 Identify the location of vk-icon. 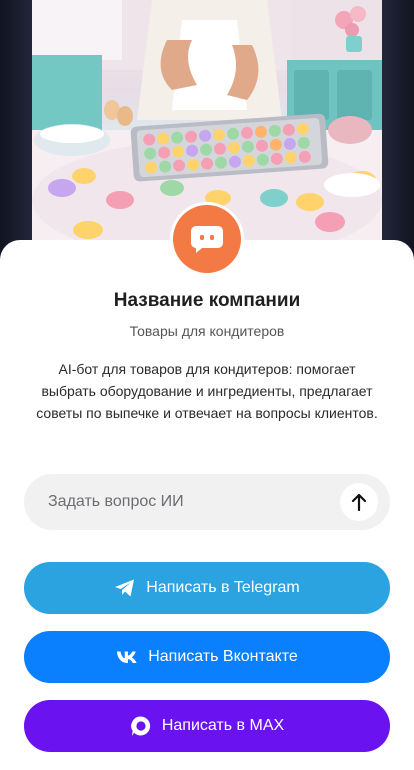
(127, 657).